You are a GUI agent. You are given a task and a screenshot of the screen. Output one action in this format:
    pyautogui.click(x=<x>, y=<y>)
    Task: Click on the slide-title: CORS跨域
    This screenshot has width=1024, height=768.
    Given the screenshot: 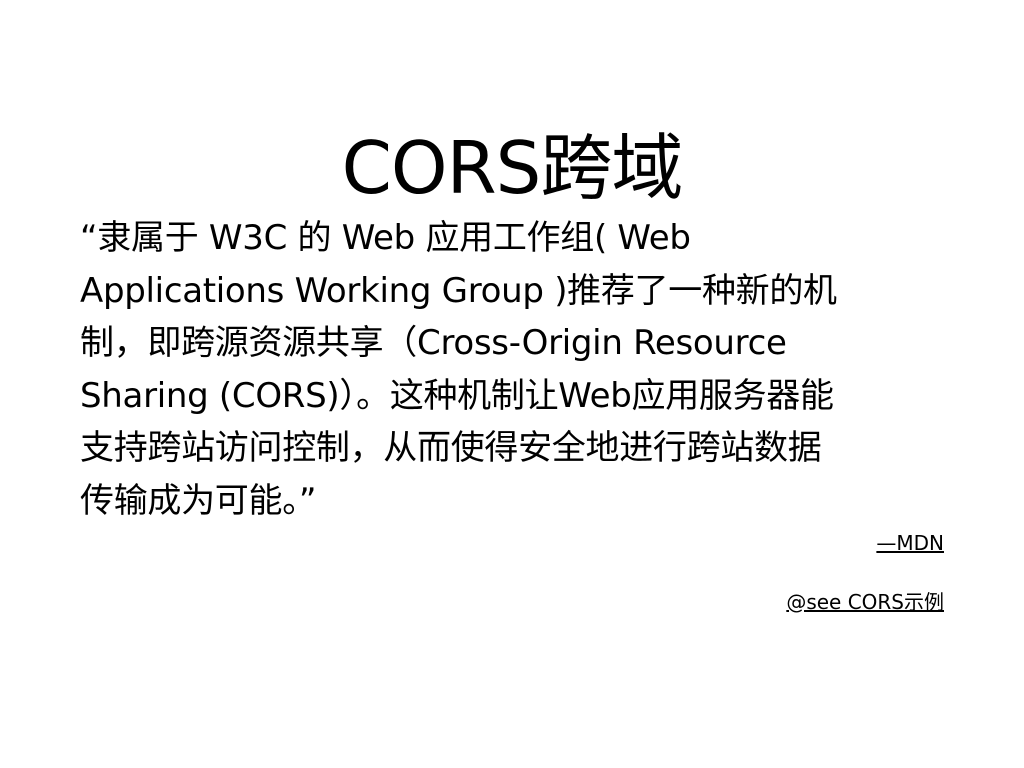 What is the action you would take?
    pyautogui.click(x=512, y=168)
    